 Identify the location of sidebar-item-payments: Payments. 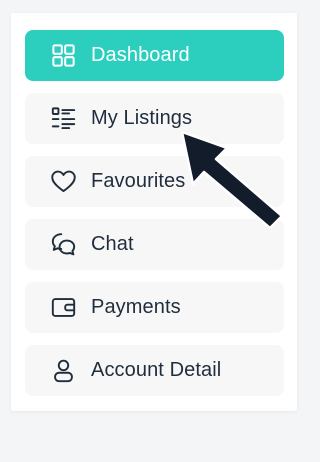
(154, 307).